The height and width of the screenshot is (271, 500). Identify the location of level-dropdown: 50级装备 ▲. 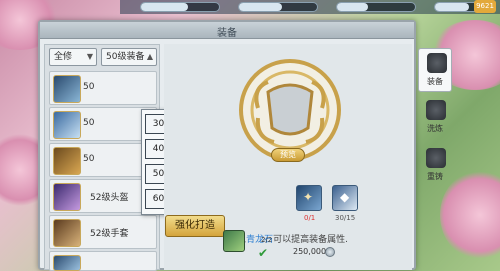
(129, 57).